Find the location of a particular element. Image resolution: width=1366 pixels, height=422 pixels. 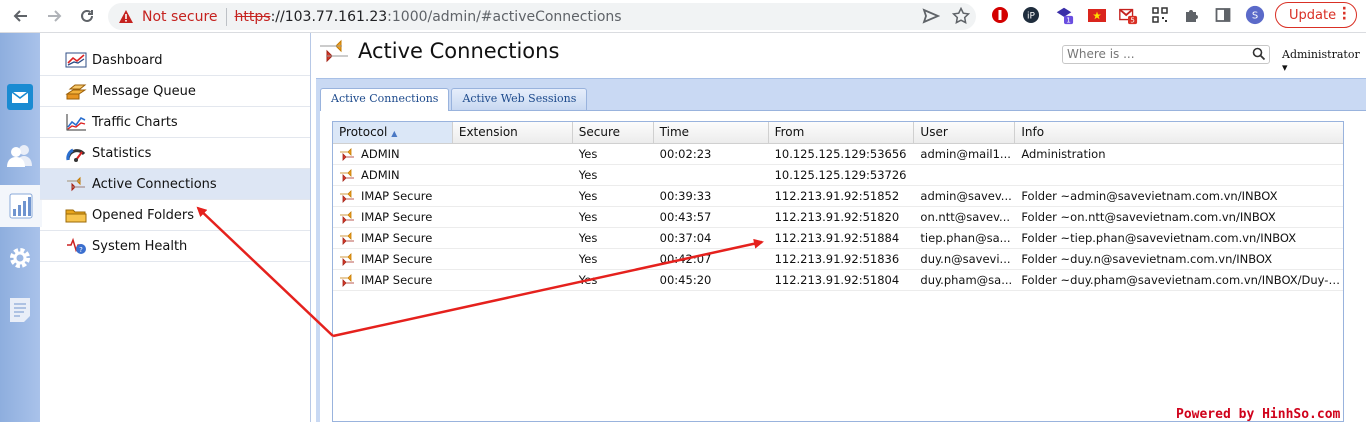

watermark: Powered by HinhSo.com is located at coordinates (1258, 414).